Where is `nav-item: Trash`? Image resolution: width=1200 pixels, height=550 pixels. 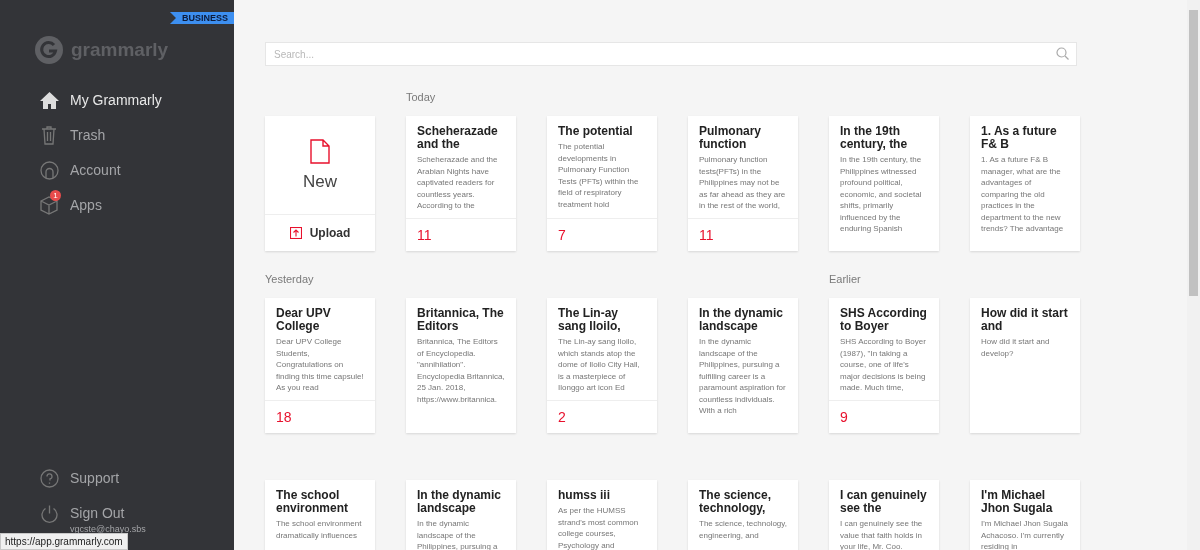 nav-item: Trash is located at coordinates (136, 135).